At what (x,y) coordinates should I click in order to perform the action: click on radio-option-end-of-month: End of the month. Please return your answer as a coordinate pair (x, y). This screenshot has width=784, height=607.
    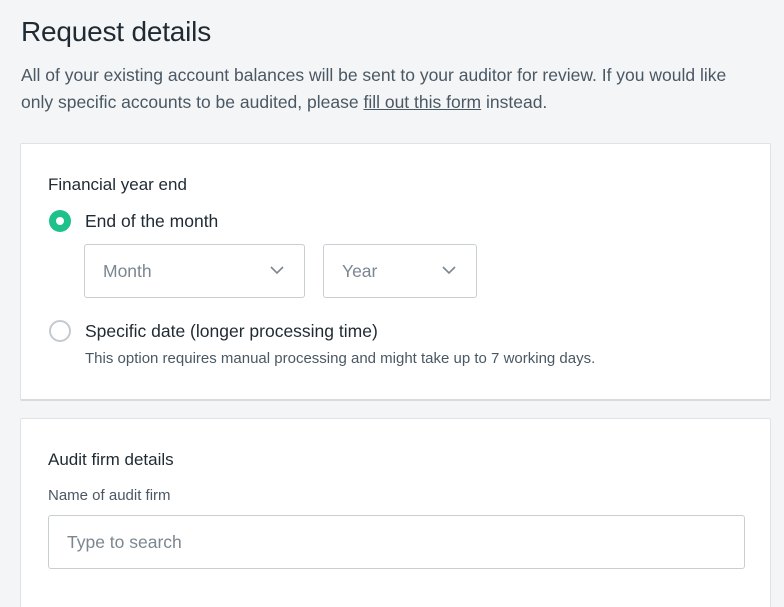
    Looking at the image, I should click on (133, 221).